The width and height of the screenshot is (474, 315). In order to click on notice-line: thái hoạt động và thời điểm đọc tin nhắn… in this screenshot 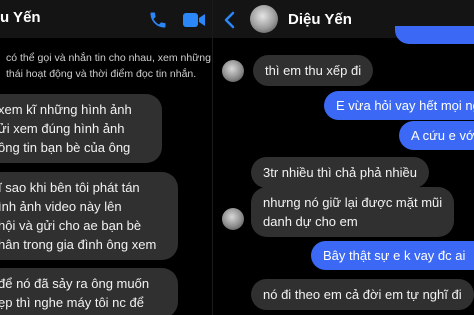, I will do `click(101, 74)`.